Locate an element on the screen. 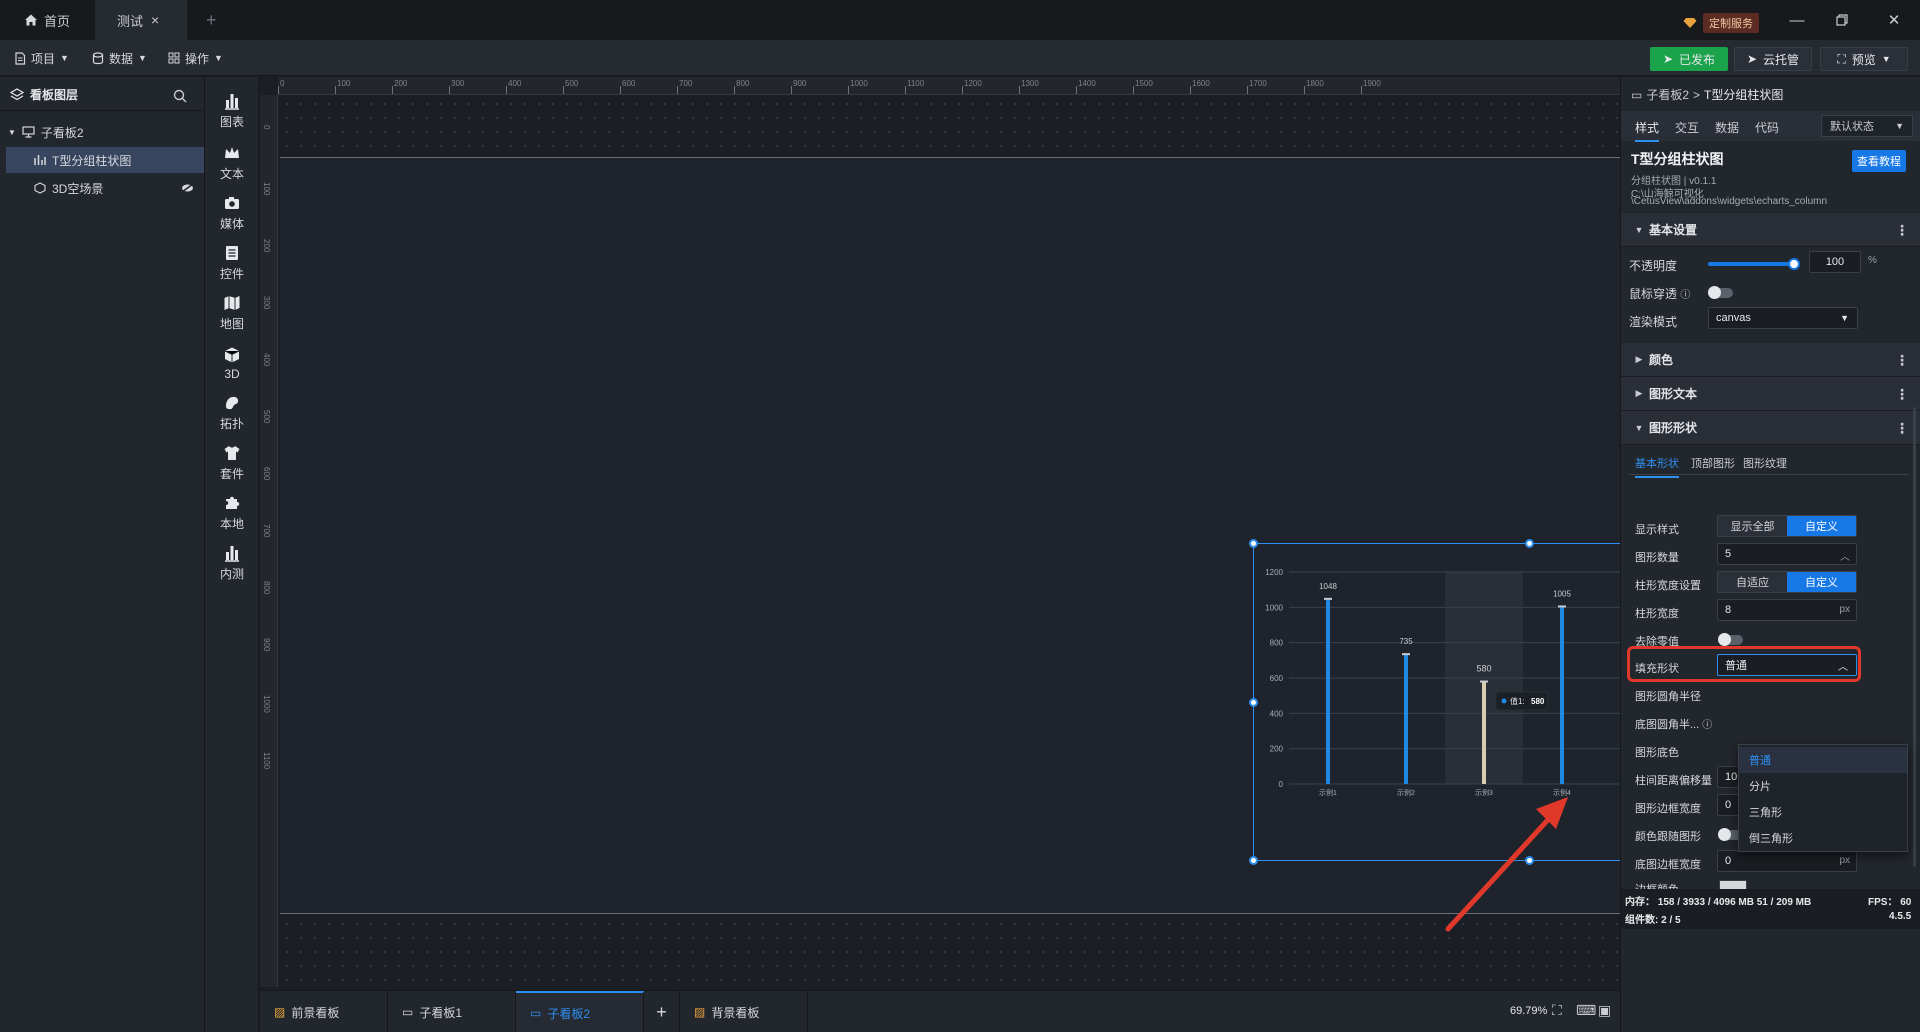 The width and height of the screenshot is (1920, 1032). resize-handle-n is located at coordinates (1529, 543).